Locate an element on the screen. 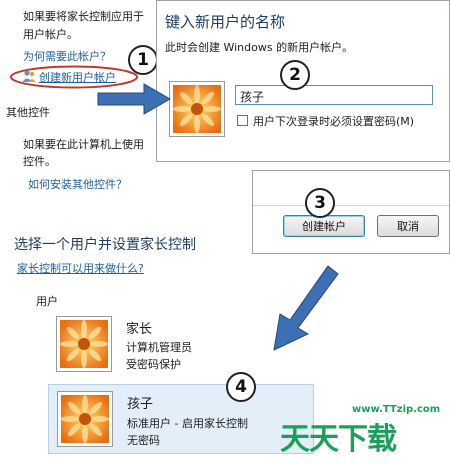 Image resolution: width=450 pixels, height=464 pixels. dialog-title: 键入新用户的名称 is located at coordinates (225, 22).